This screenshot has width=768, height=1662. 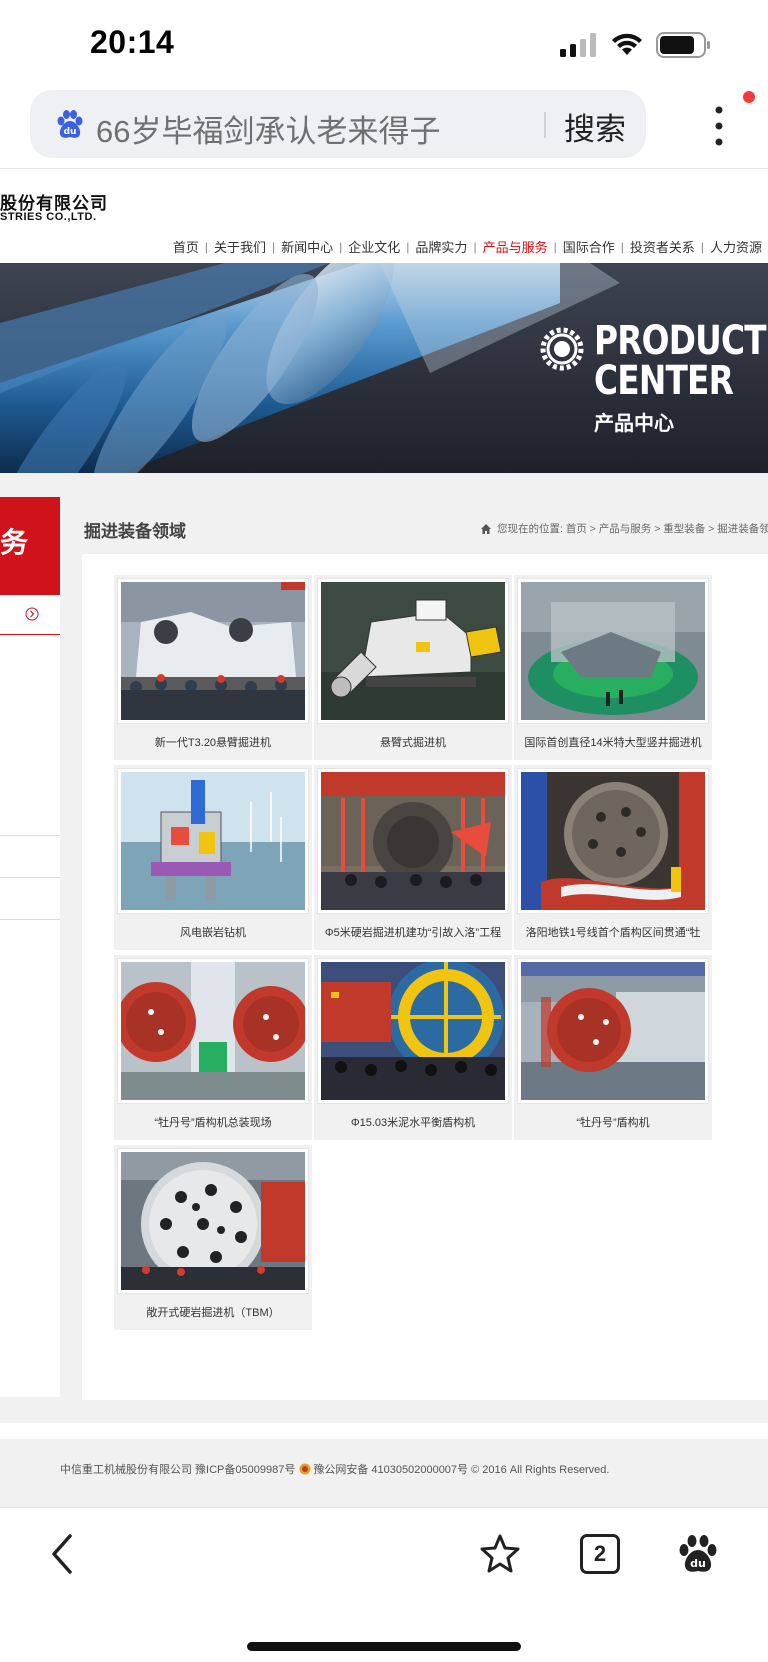 I want to click on roadheader-render, so click(x=413, y=651).